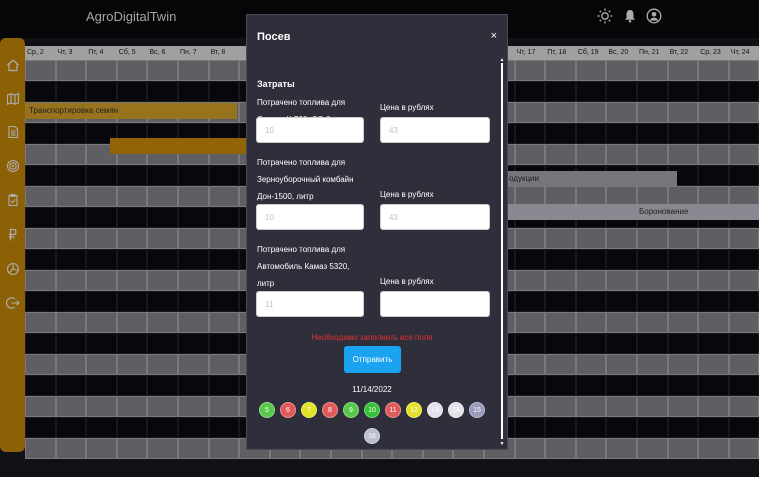 The image size is (759, 477). I want to click on day-dot: 7, so click(309, 410).